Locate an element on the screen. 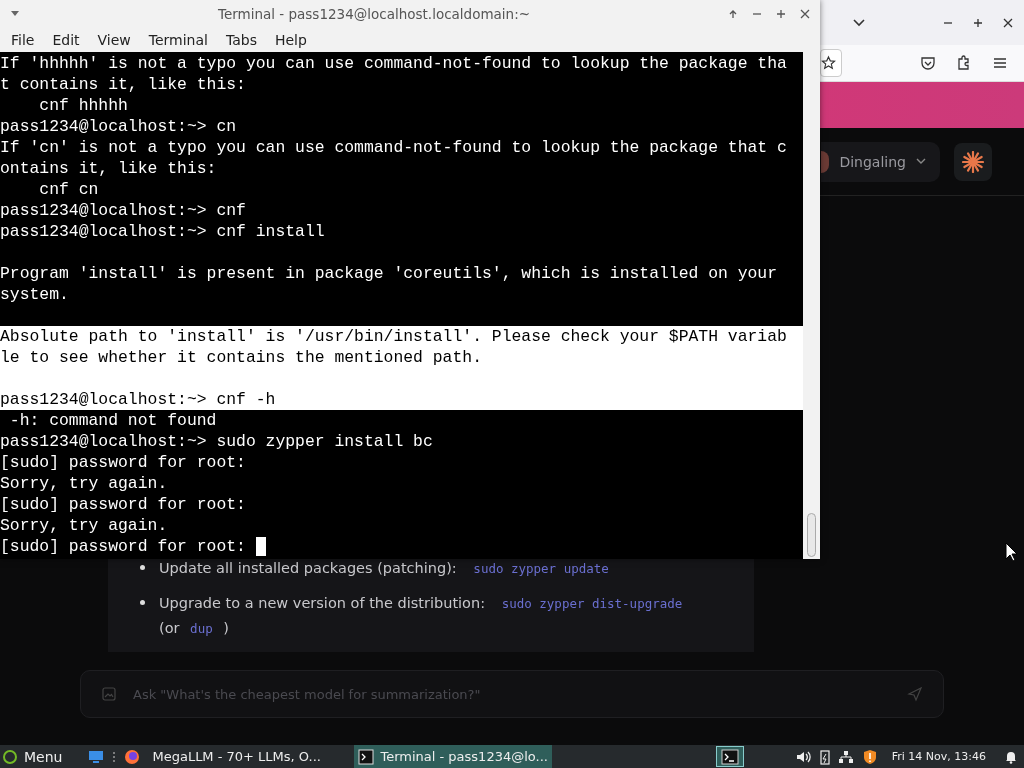 The image size is (1024, 768). menu-item: Edit is located at coordinates (66, 39).